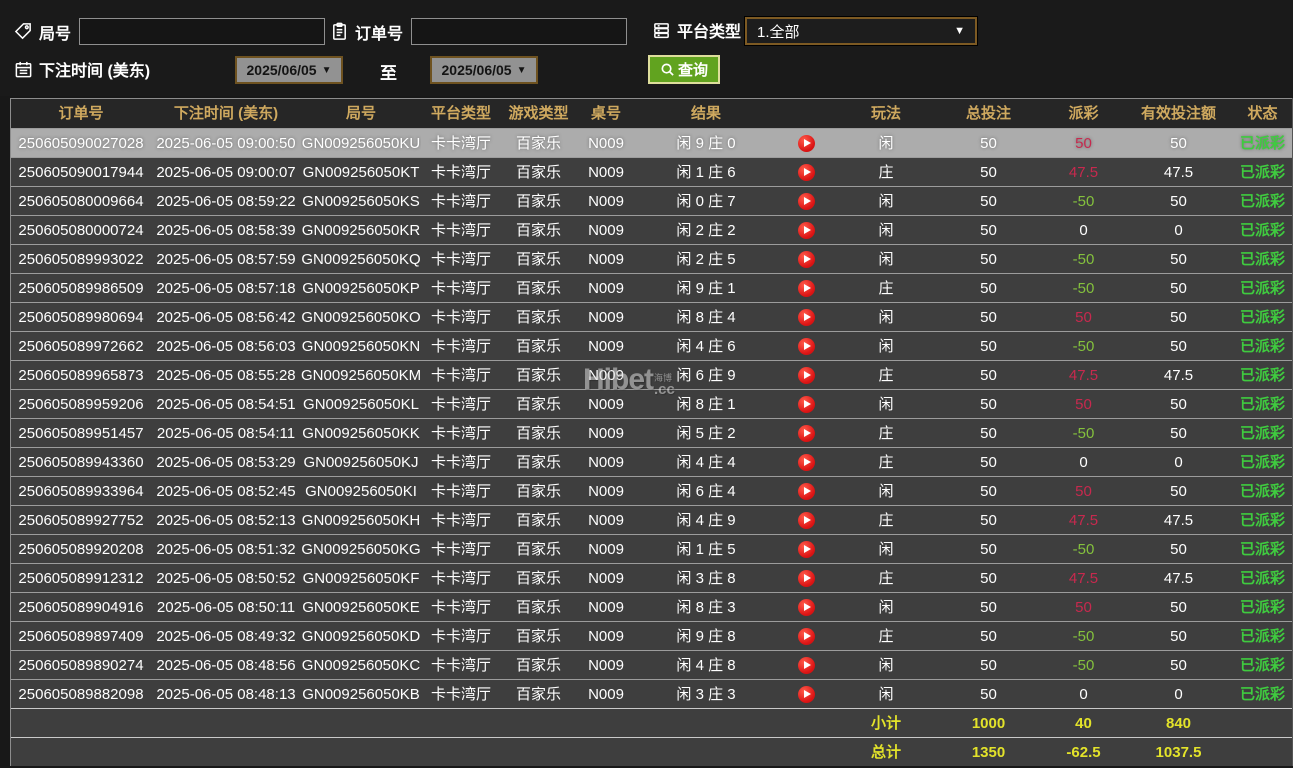 This screenshot has width=1293, height=768. What do you see at coordinates (226, 607) in the screenshot?
I see `cell-bet-time: 2025-06-05 08:50:11` at bounding box center [226, 607].